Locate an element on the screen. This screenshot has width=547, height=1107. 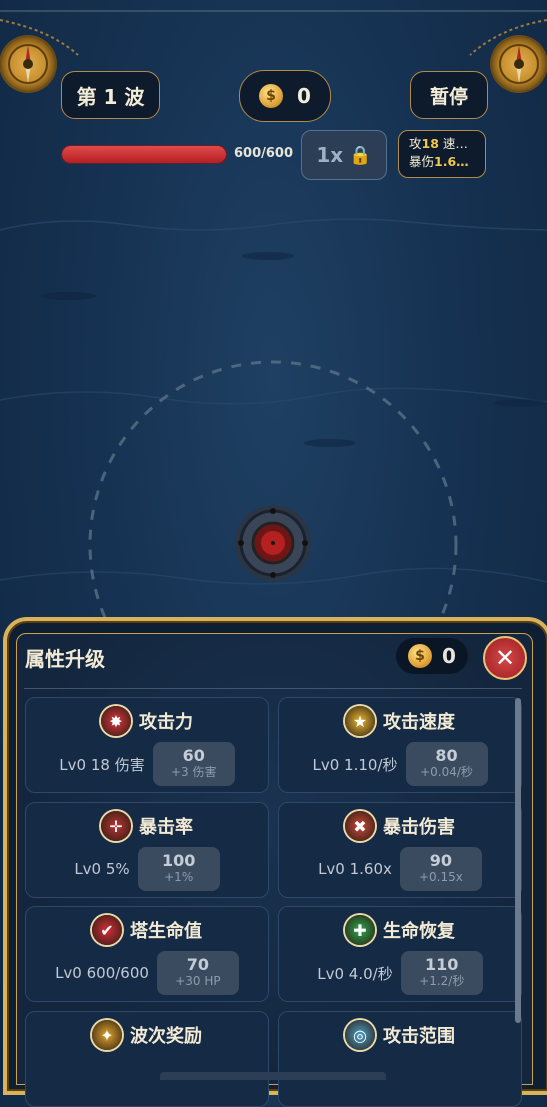
upgrade-row: Lv0 5% 100 +1% is located at coordinates (147, 869).